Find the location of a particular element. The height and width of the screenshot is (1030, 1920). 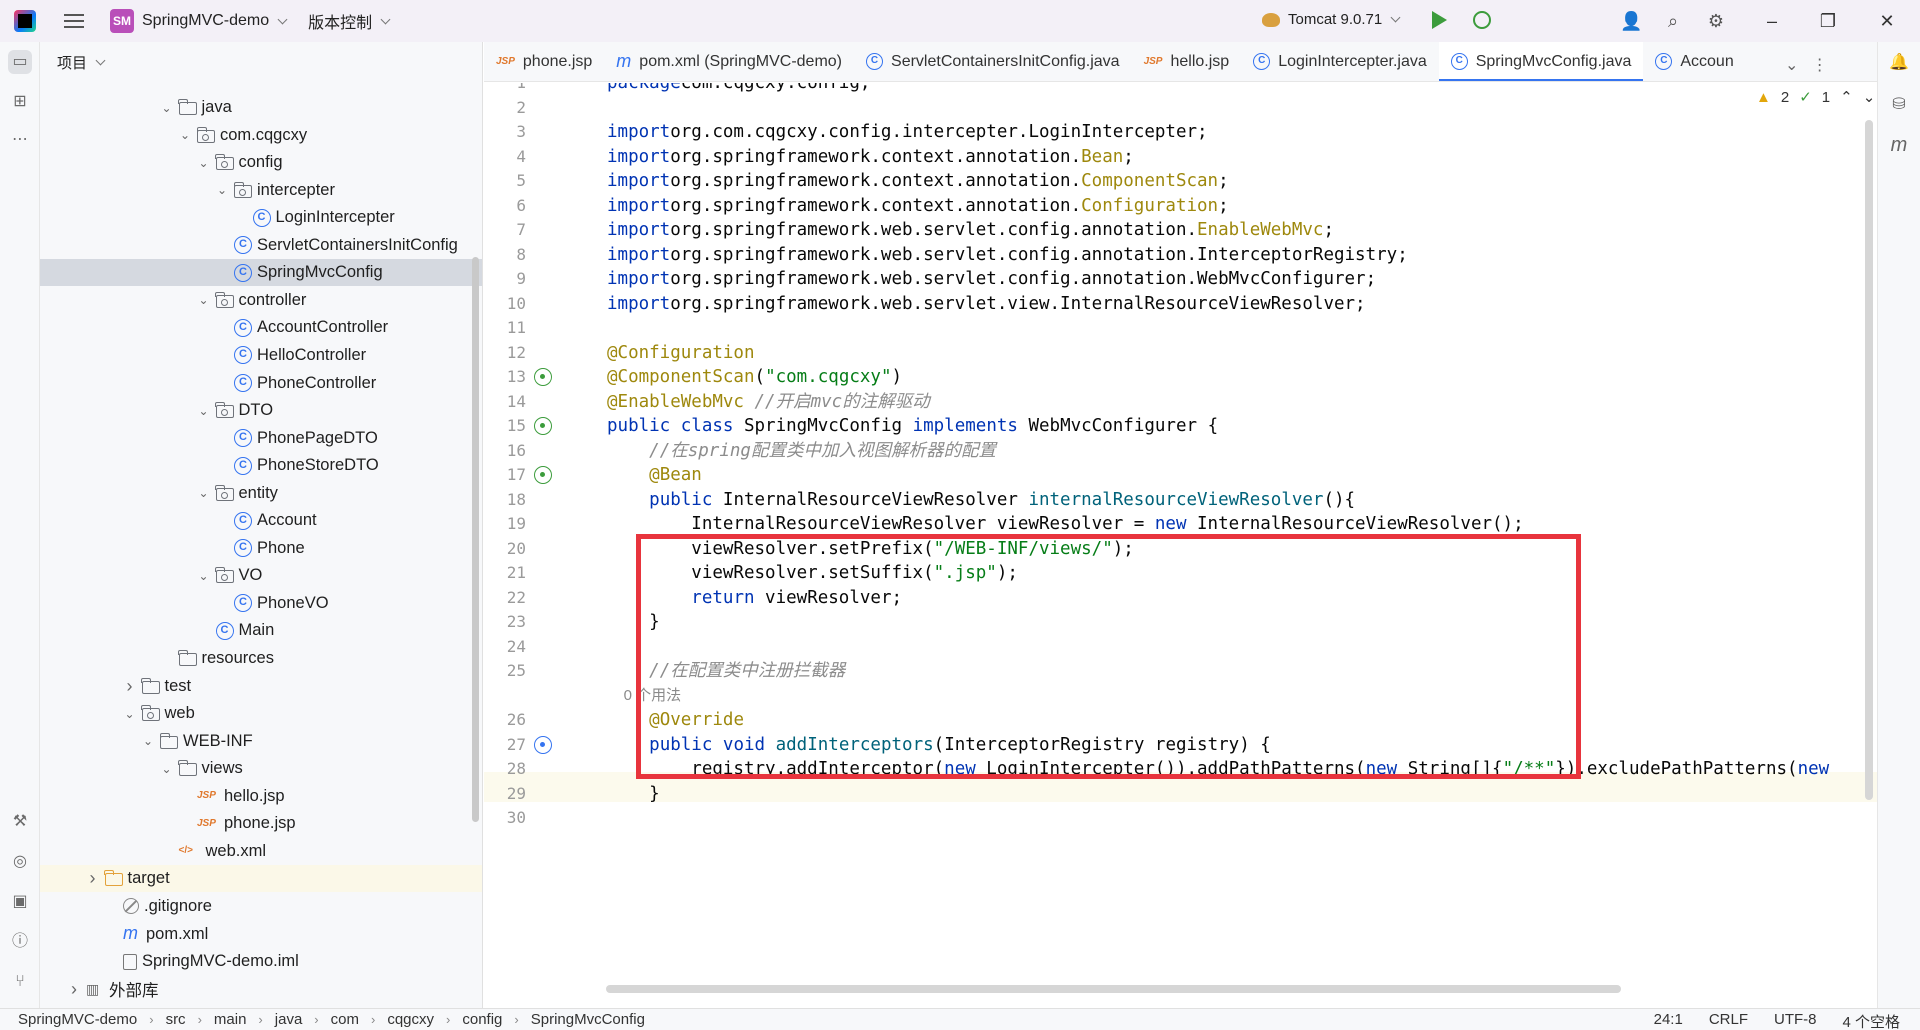

services-icon: ◎ is located at coordinates (20, 862).